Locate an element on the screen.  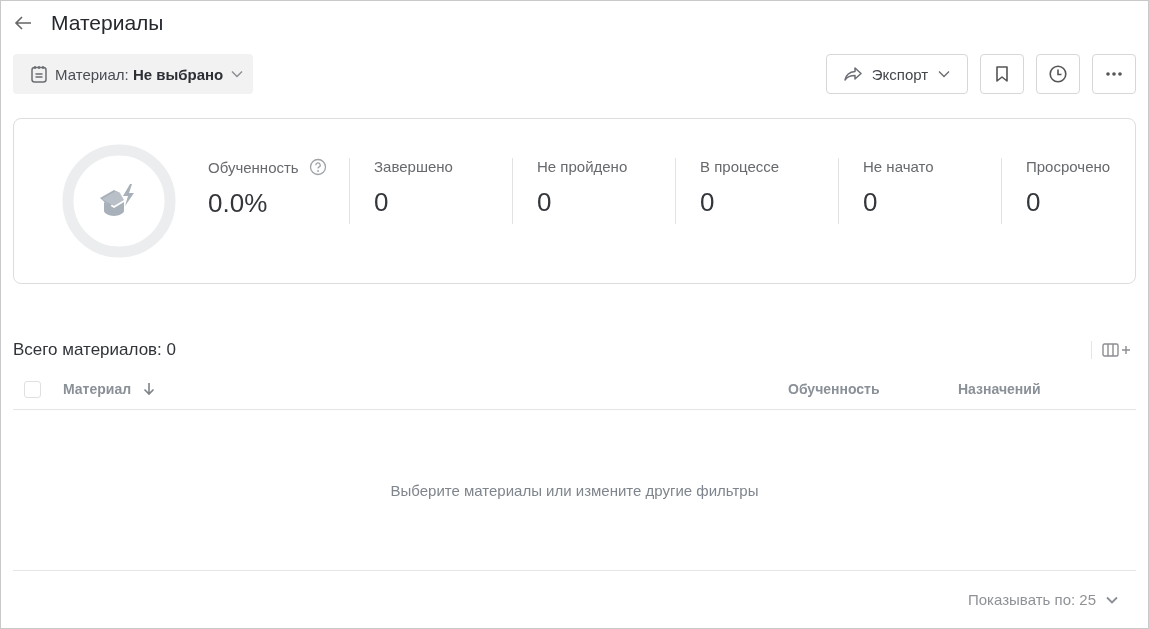
clock-icon is located at coordinates (1058, 74).